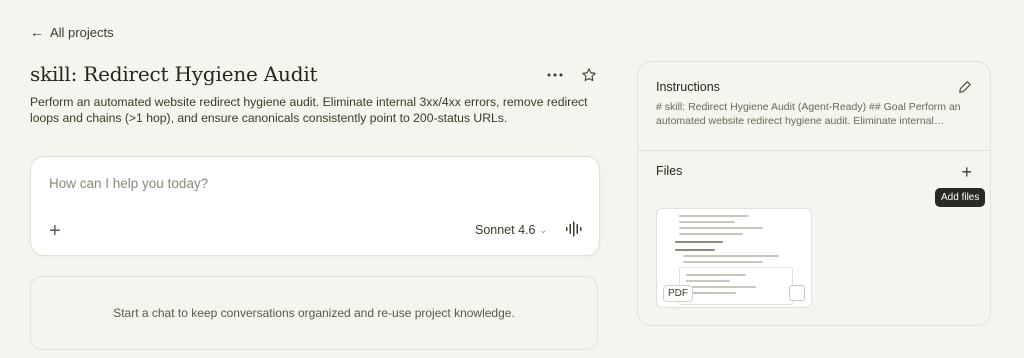  I want to click on add-files-tooltip: Add files, so click(960, 197).